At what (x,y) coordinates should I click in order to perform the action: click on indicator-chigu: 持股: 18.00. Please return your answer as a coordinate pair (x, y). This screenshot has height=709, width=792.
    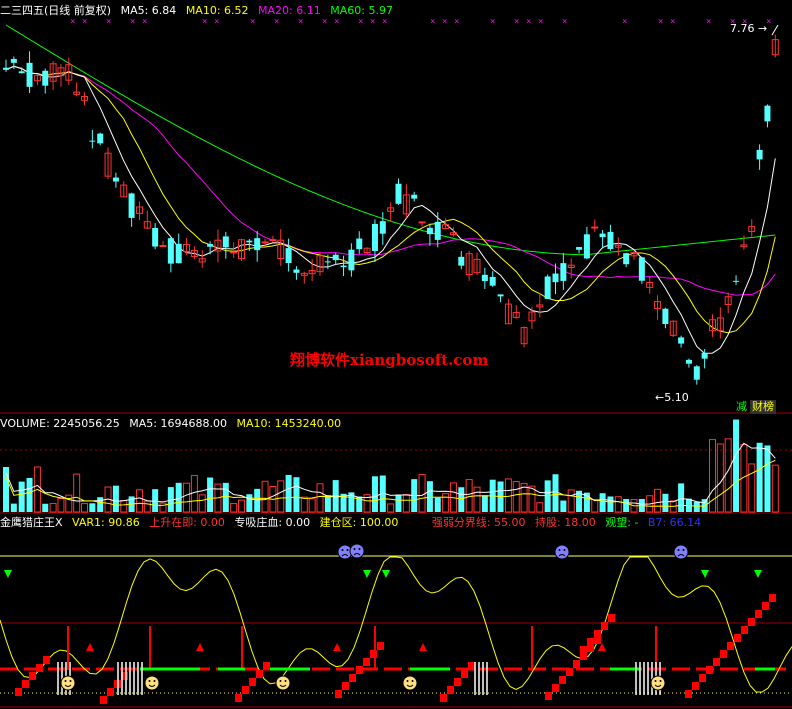
    Looking at the image, I should click on (565, 522).